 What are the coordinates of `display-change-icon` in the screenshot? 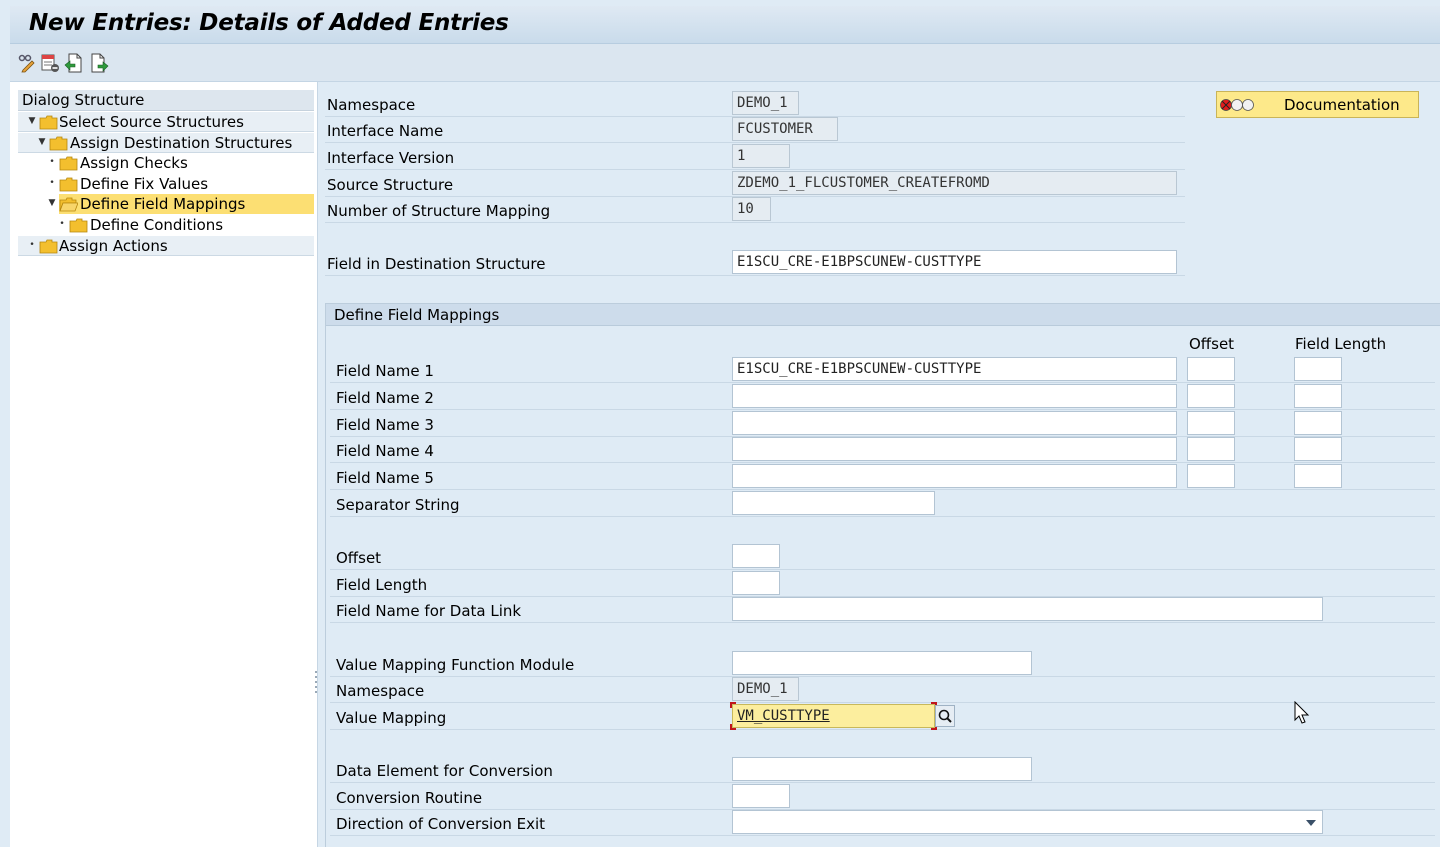 It's located at (27, 63).